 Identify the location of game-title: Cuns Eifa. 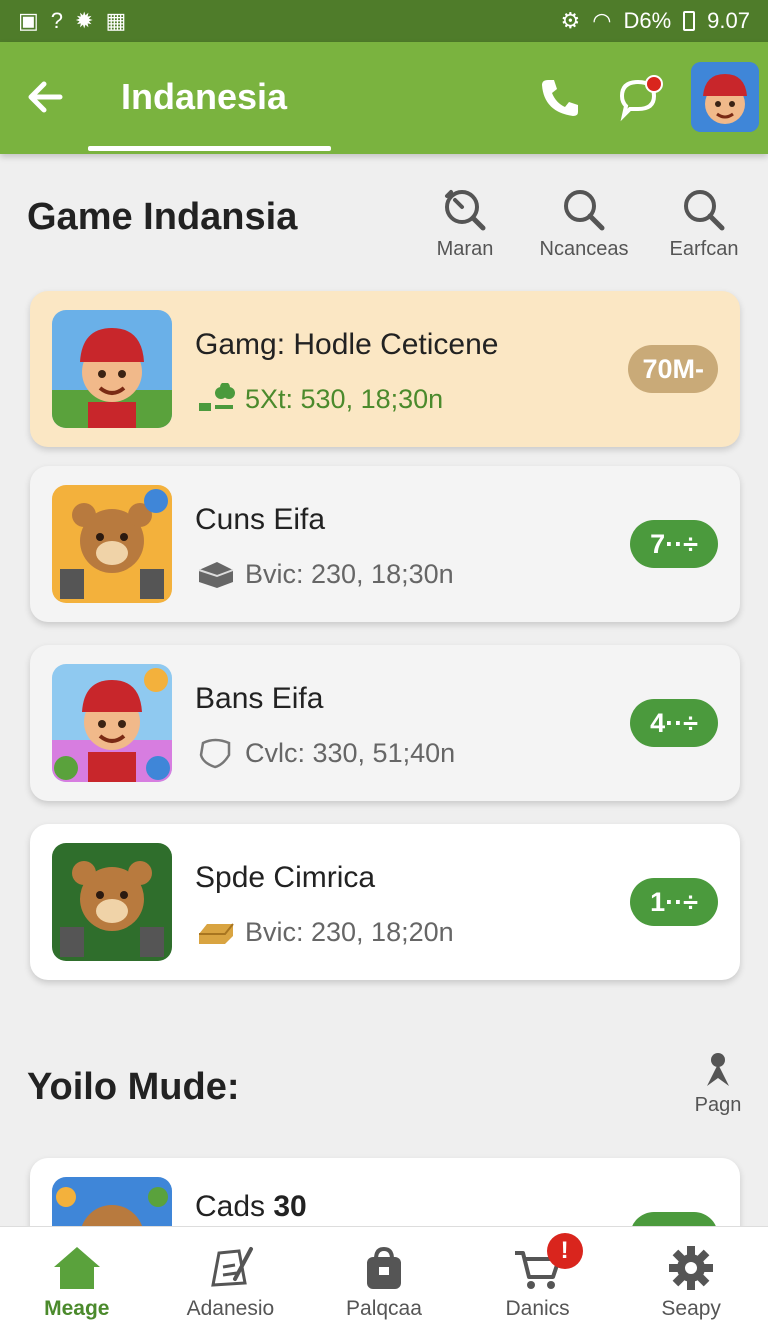
(260, 519).